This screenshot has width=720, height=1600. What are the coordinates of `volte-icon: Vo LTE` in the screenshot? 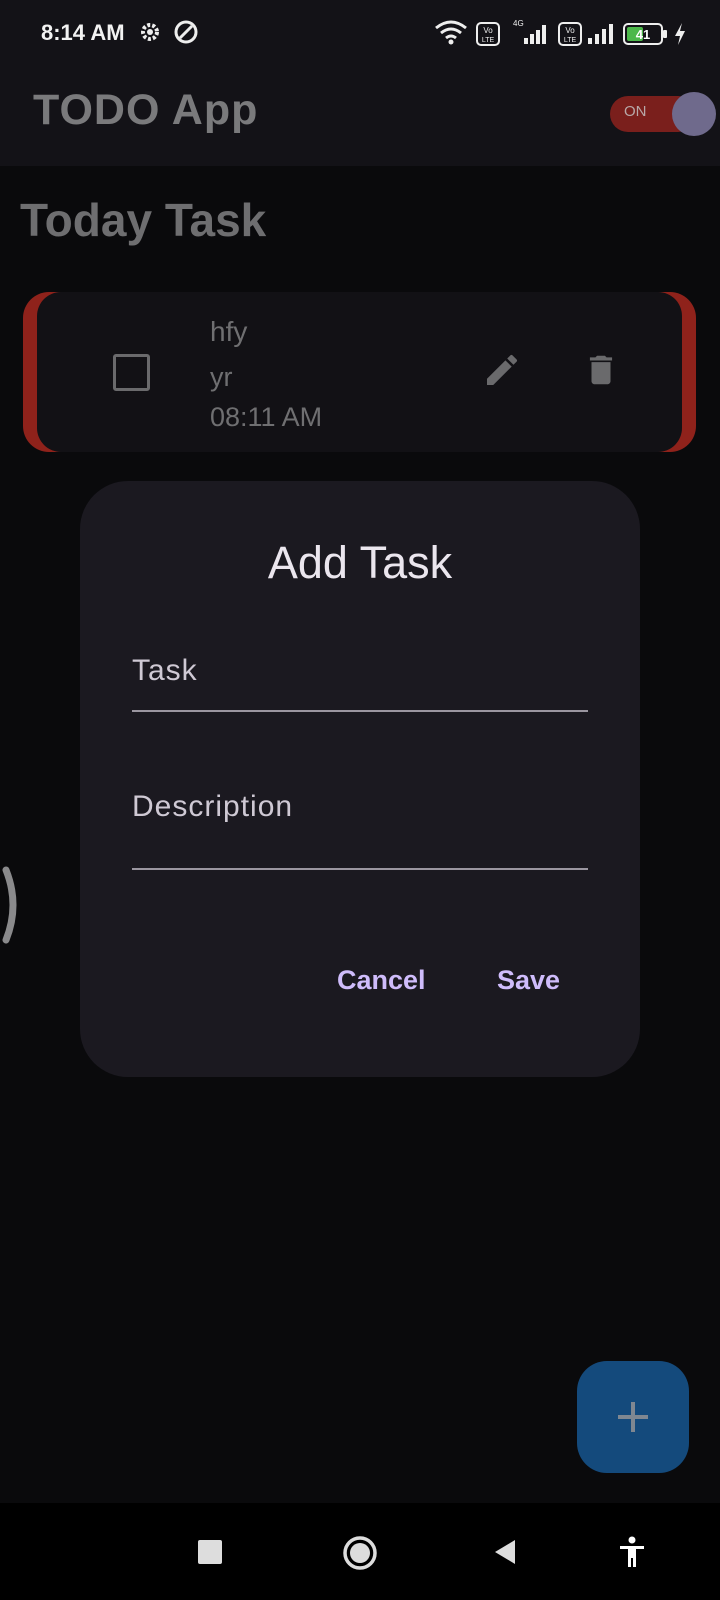 It's located at (488, 36).